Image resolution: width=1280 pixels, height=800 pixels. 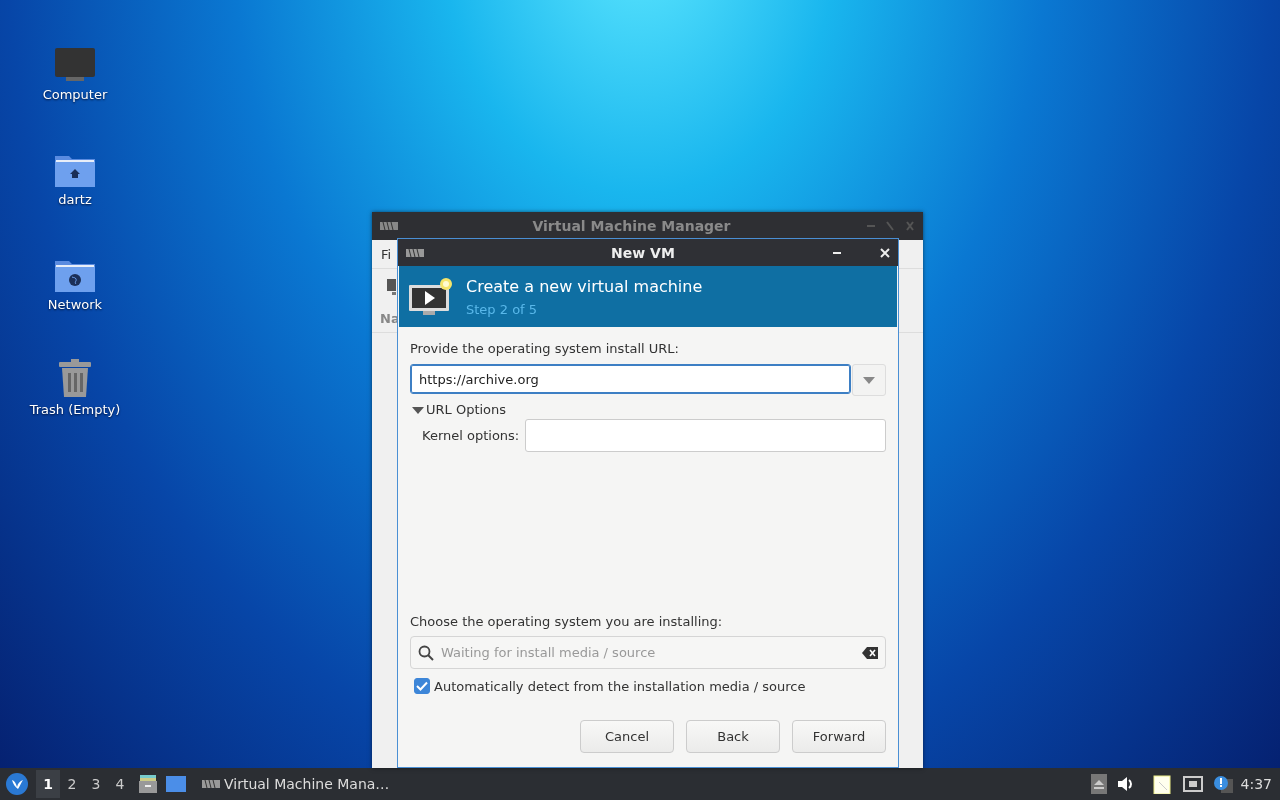 What do you see at coordinates (148, 784) in the screenshot?
I see `file-cabinet-icon` at bounding box center [148, 784].